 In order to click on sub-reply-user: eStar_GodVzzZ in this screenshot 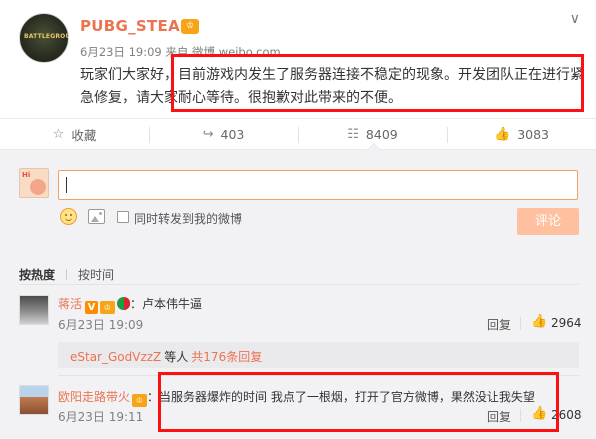, I will do `click(115, 357)`.